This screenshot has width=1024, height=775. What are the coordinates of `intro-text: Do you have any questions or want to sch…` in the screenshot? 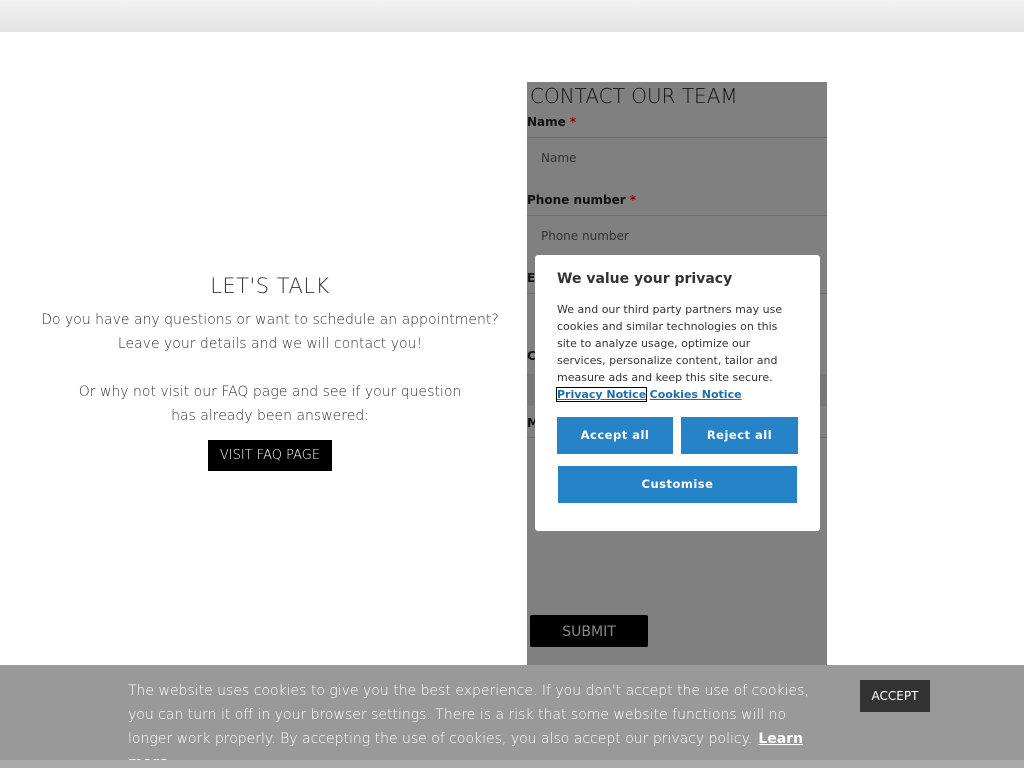 It's located at (270, 368).